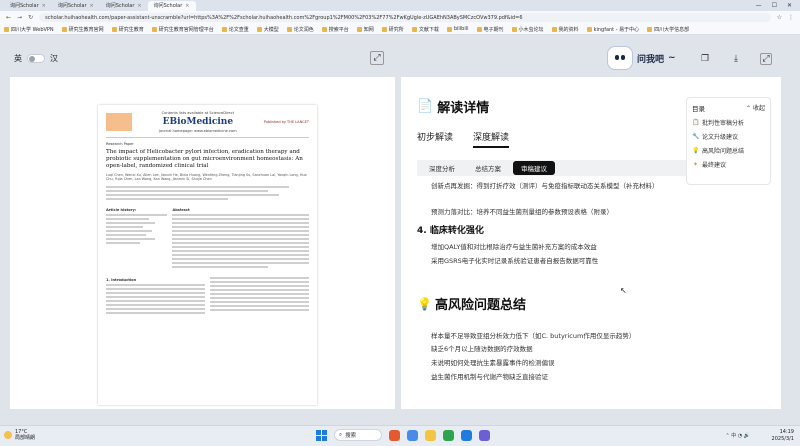  What do you see at coordinates (488, 168) in the screenshot?
I see `subtab-summary: 总结方案` at bounding box center [488, 168].